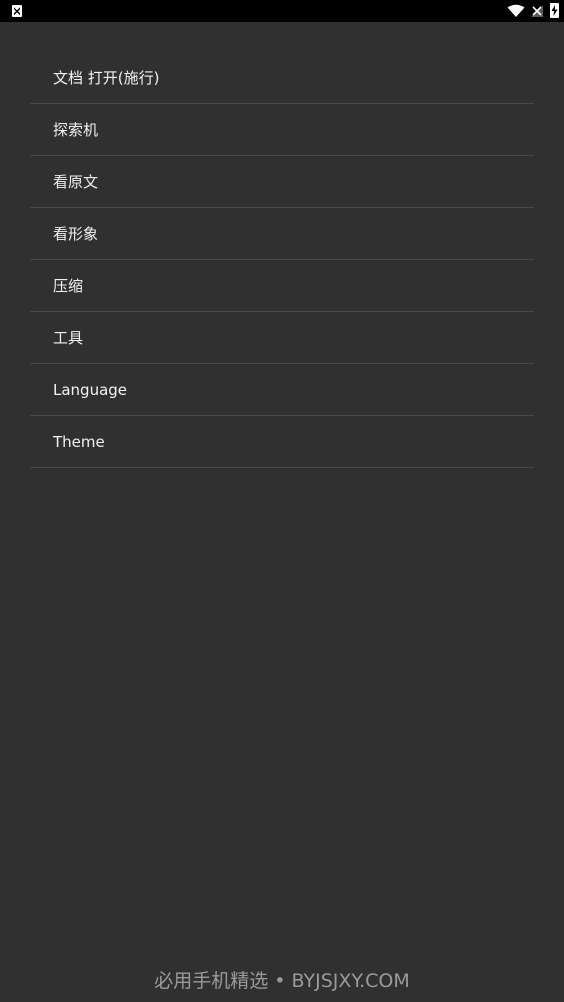  What do you see at coordinates (282, 338) in the screenshot?
I see `menu-item-tools: 工具` at bounding box center [282, 338].